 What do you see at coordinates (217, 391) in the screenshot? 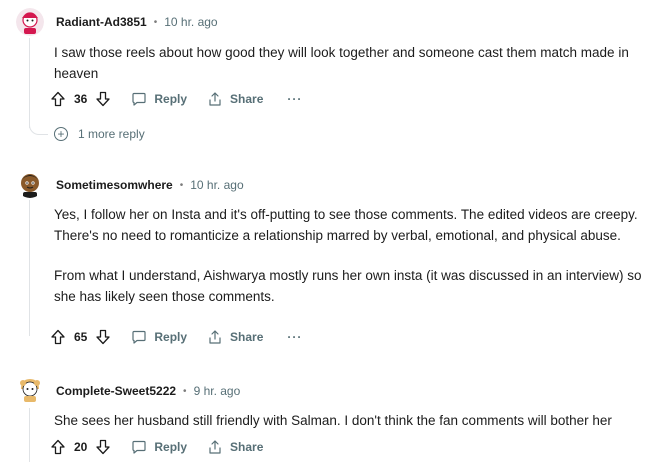
I see `timestamp: 9 hr. ago` at bounding box center [217, 391].